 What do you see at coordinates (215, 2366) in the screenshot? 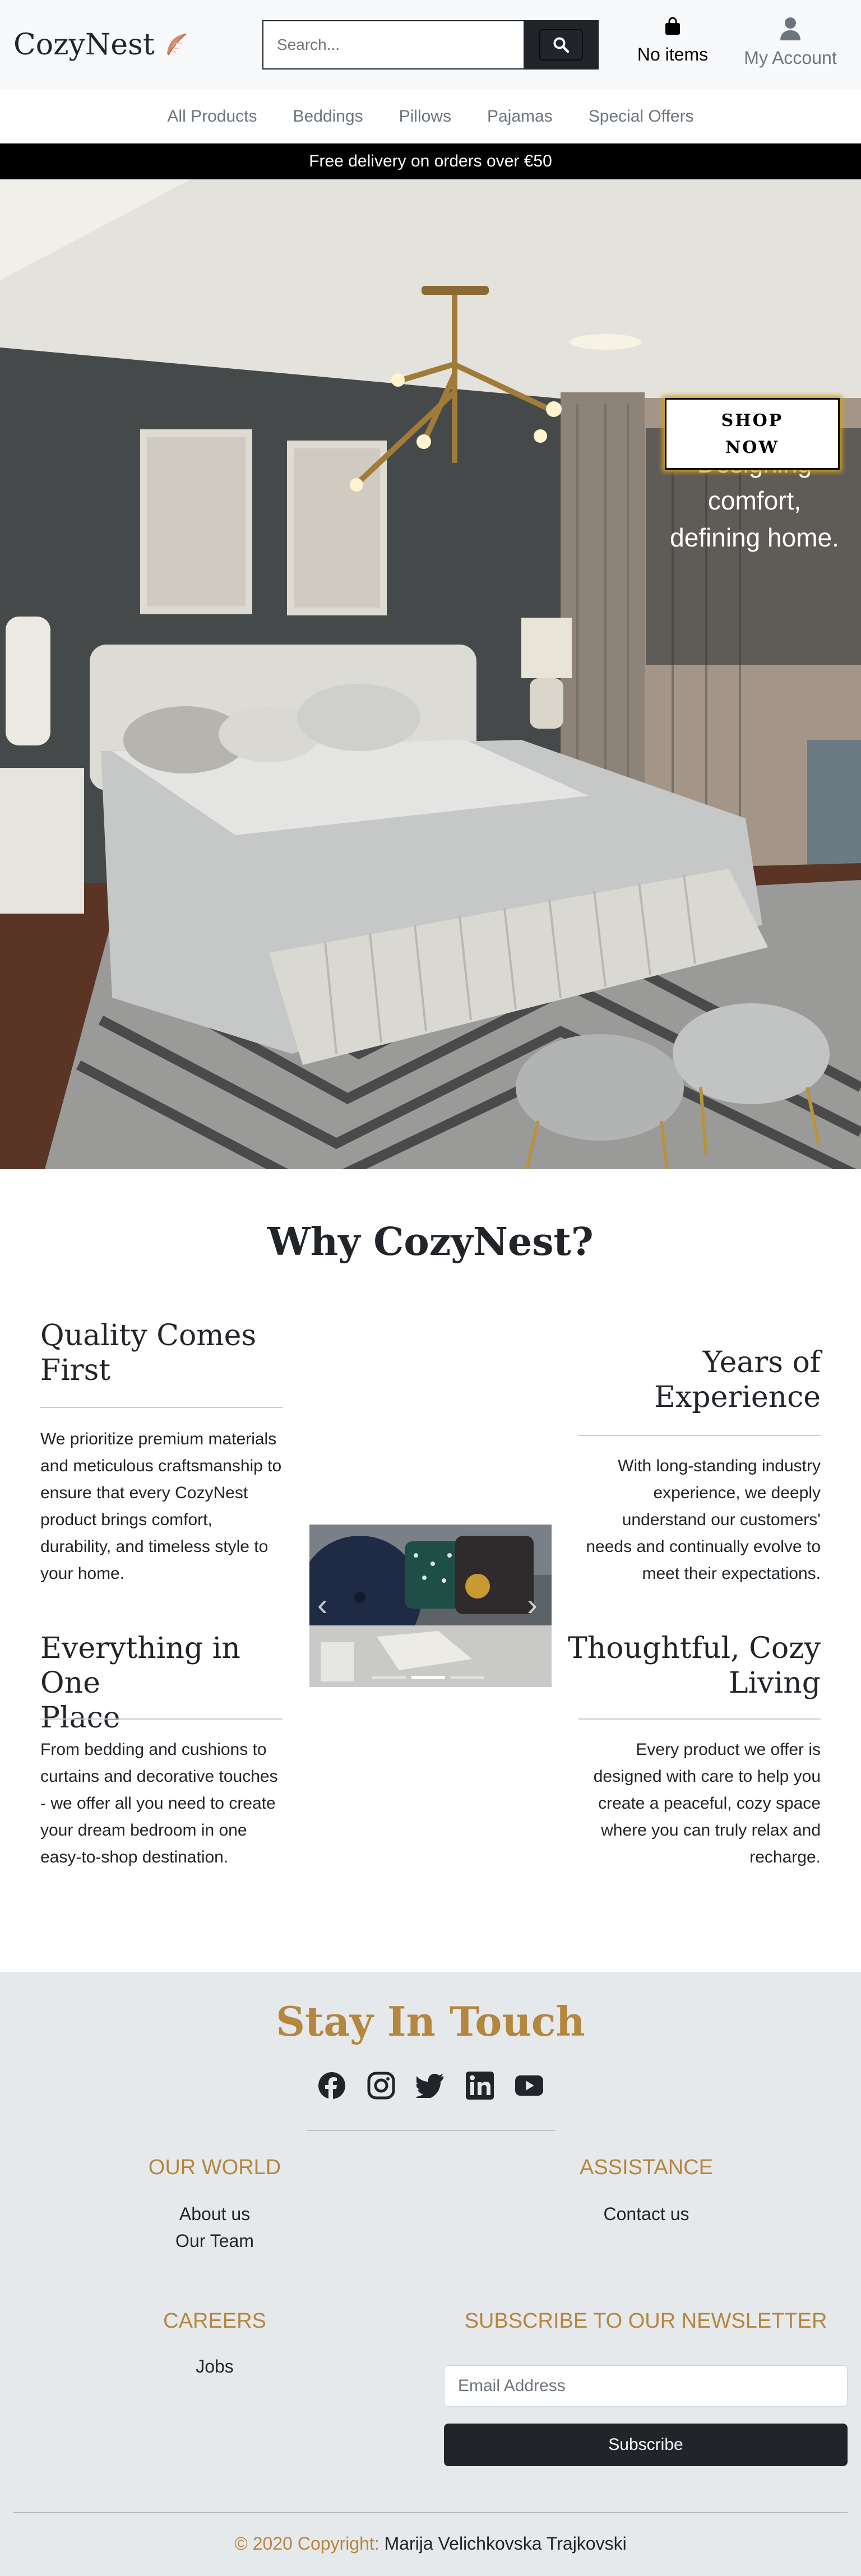
I see `footer-link-jobs: Jobs` at bounding box center [215, 2366].